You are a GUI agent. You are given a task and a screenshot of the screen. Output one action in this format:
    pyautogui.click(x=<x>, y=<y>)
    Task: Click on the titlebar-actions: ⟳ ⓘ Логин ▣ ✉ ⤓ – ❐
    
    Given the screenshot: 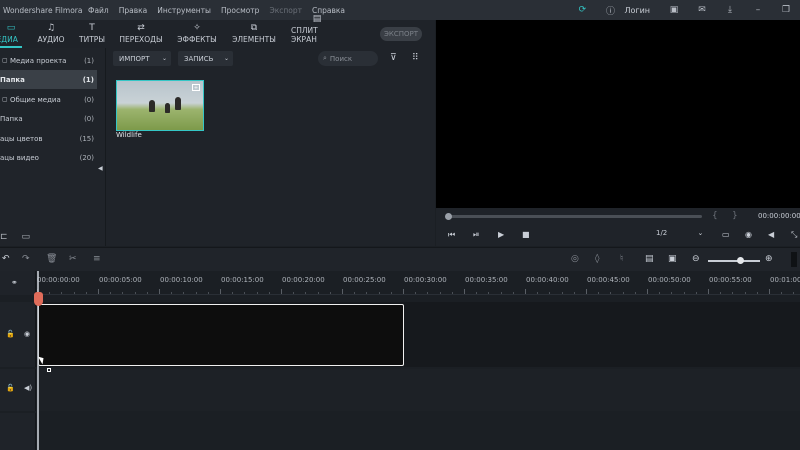 What is the action you would take?
    pyautogui.click(x=684, y=10)
    